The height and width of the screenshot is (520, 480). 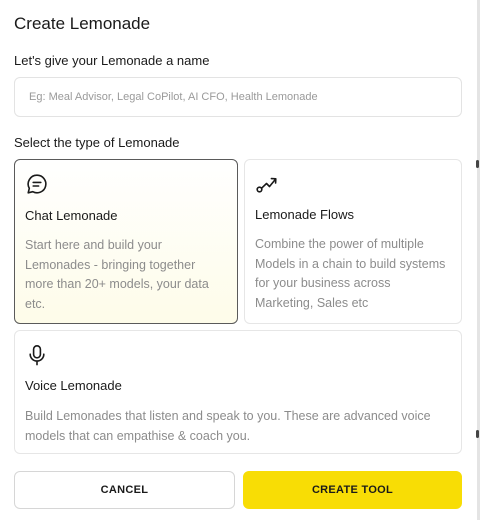 What do you see at coordinates (37, 184) in the screenshot?
I see `chat-bubble-icon` at bounding box center [37, 184].